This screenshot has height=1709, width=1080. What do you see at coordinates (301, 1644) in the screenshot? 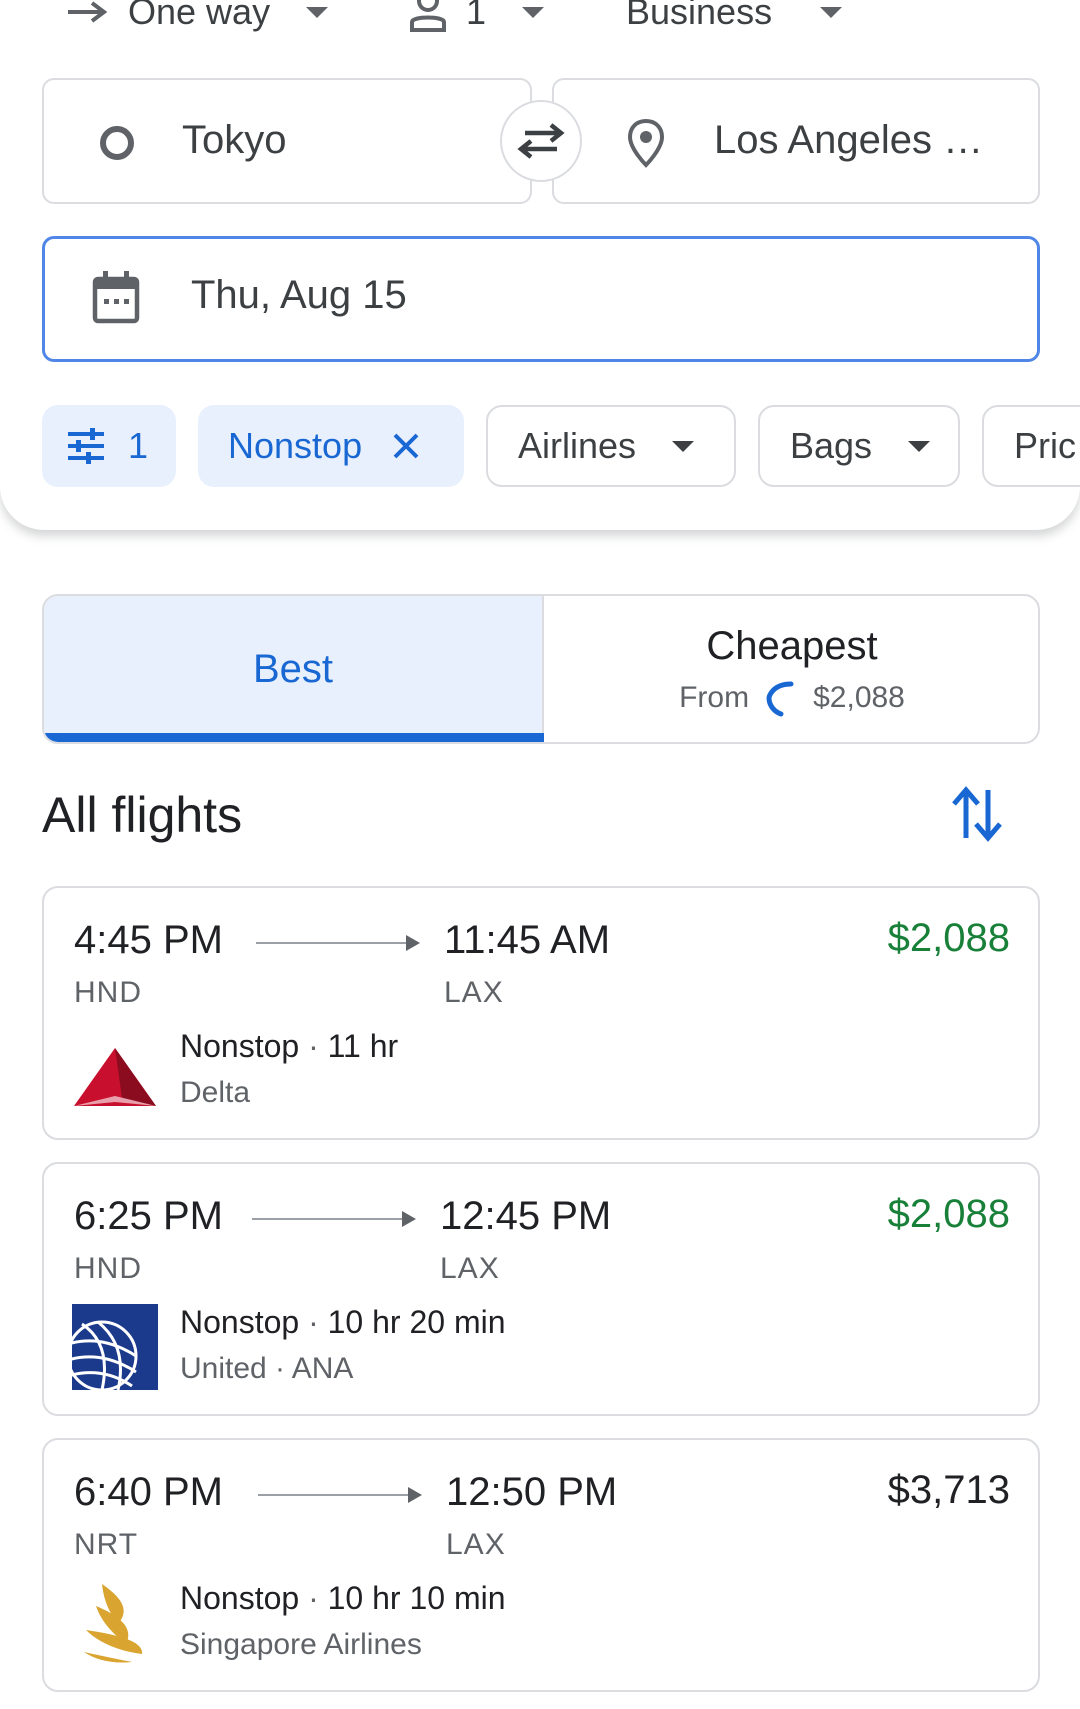
I see `airline-name: Singapore Airlines` at bounding box center [301, 1644].